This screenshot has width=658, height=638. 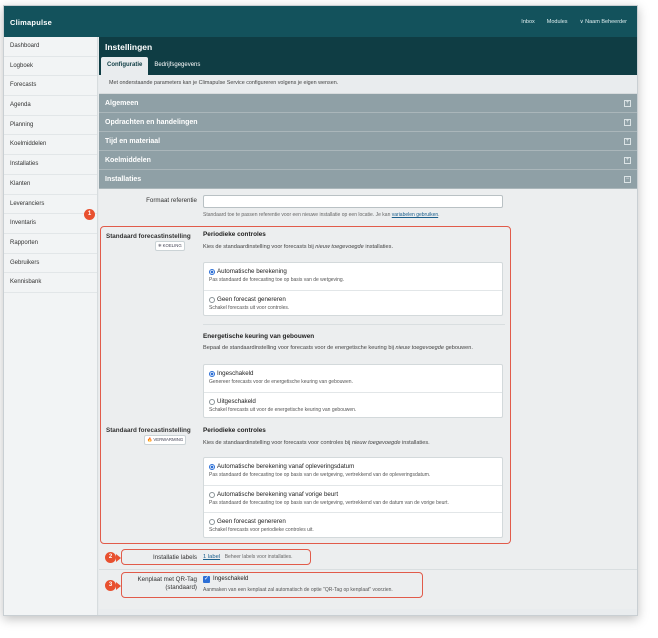 What do you see at coordinates (557, 22) in the screenshot?
I see `modules-link: Modules` at bounding box center [557, 22].